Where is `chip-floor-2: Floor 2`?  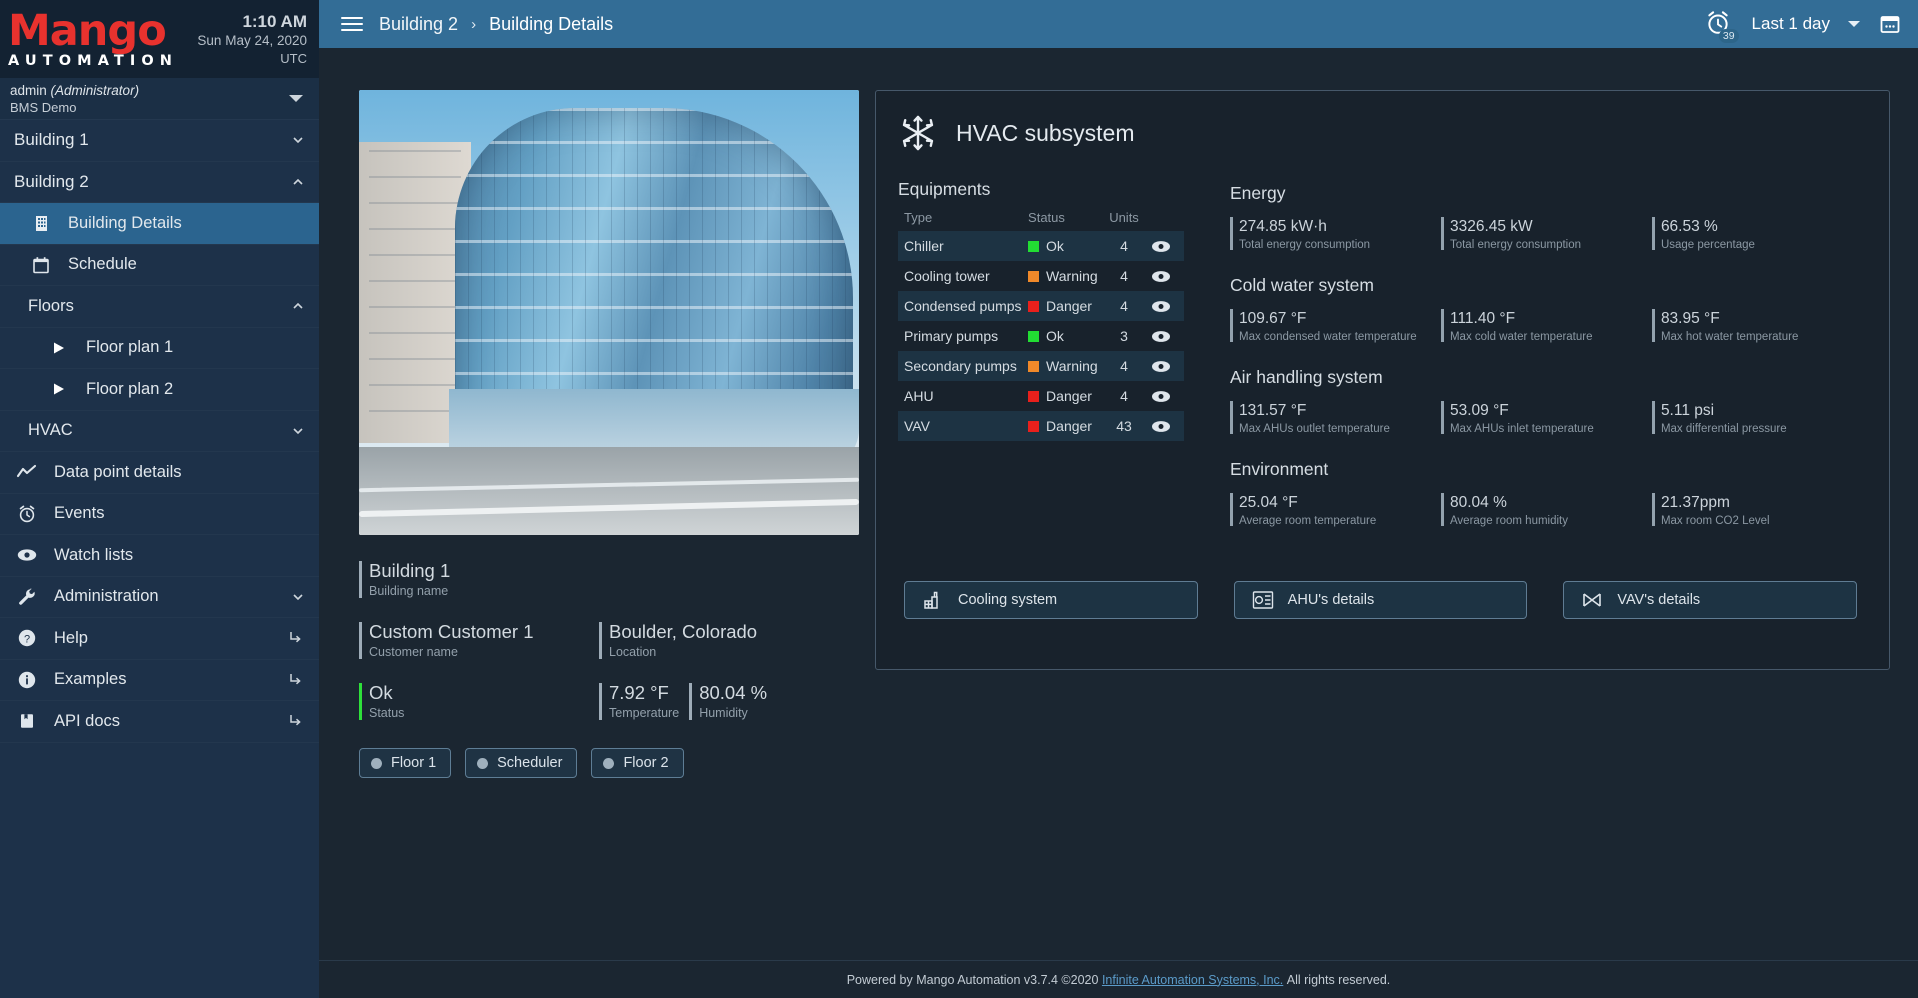
chip-floor-2: Floor 2 is located at coordinates (637, 763).